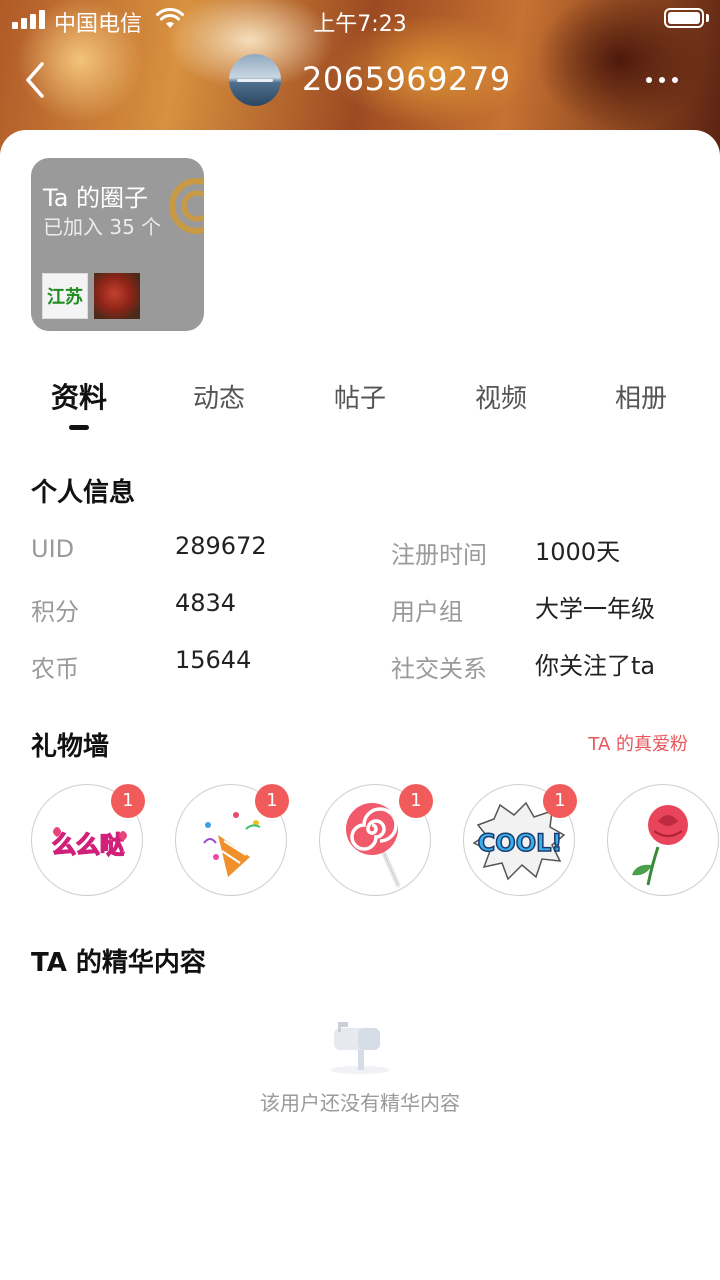 The height and width of the screenshot is (1280, 720). I want to click on more-dots-icon, so click(662, 80).